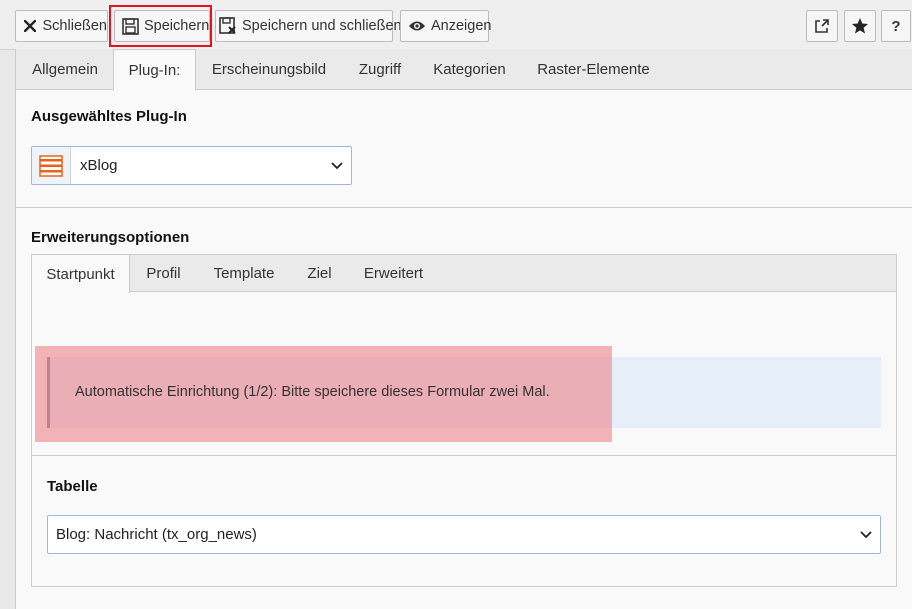  I want to click on options-section-title: Erweiterungsoptionen, so click(110, 237).